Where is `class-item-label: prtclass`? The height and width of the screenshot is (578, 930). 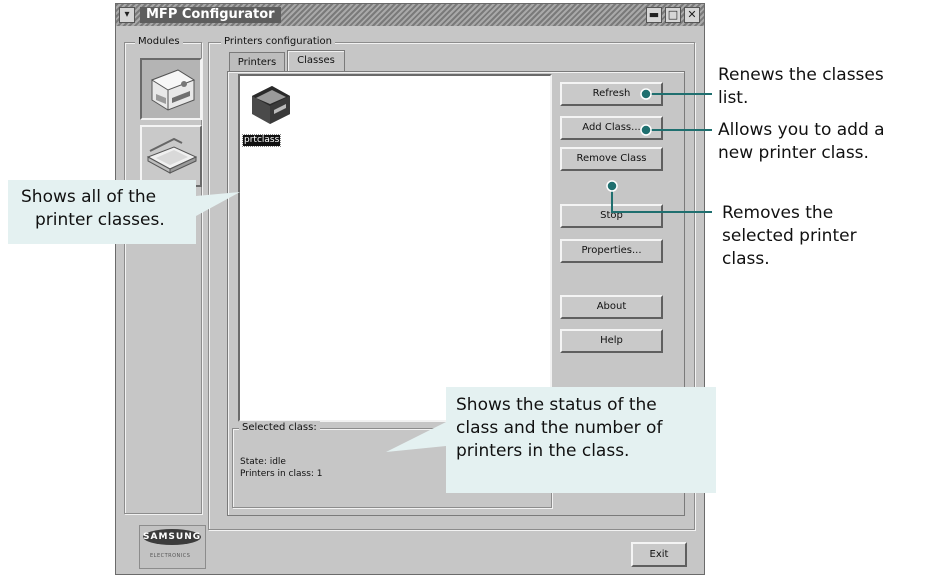 class-item-label: prtclass is located at coordinates (261, 140).